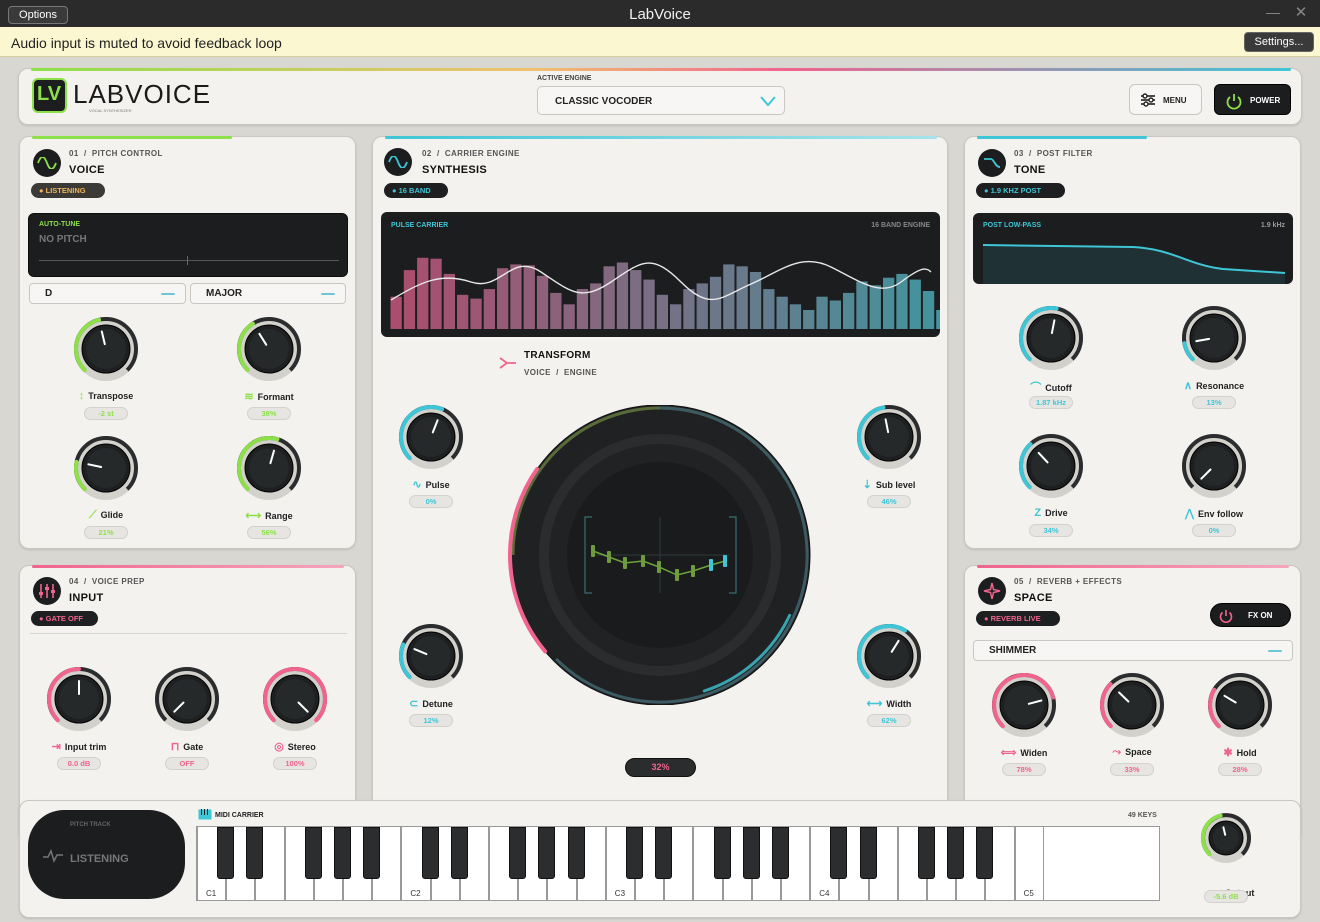 This screenshot has width=1320, height=922. Describe the element at coordinates (431, 437) in the screenshot. I see `pulse-knob` at that location.